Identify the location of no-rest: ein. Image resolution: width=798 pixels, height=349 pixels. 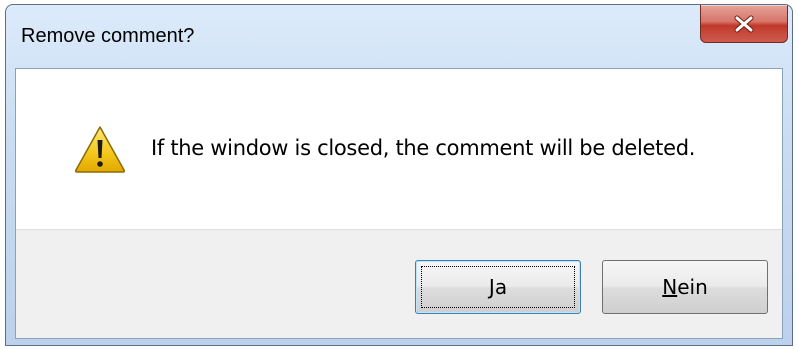
(692, 287).